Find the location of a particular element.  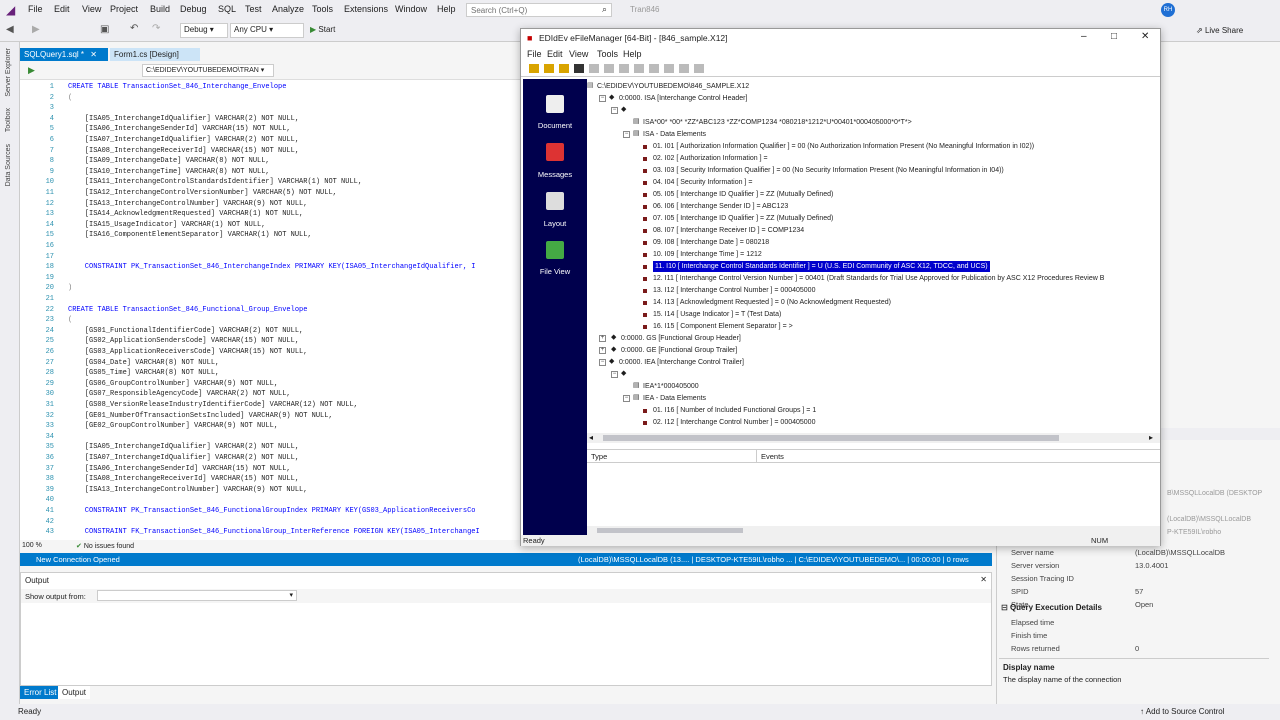

expand-icon: + is located at coordinates (602, 338).